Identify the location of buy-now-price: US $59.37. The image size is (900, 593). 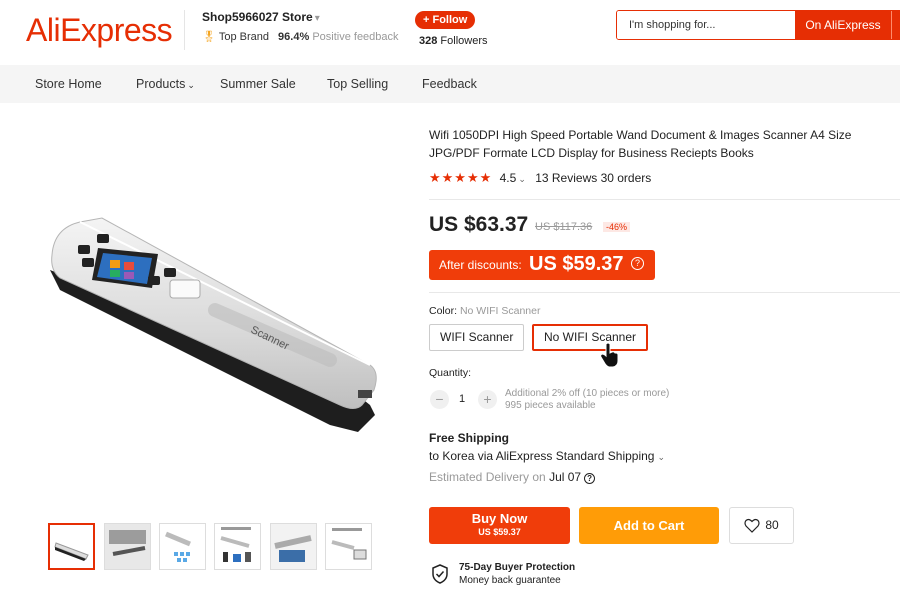
(499, 532).